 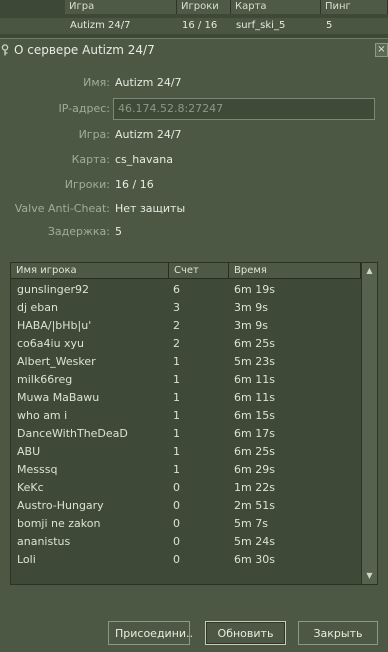 I want to click on vac-value: Нет защиты, so click(x=150, y=208).